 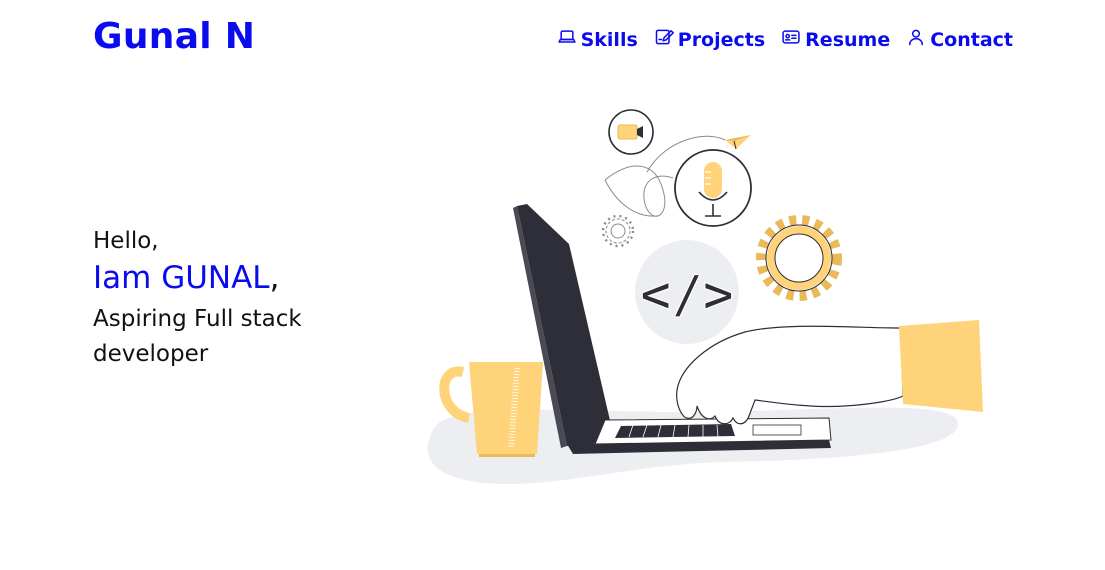 What do you see at coordinates (791, 39) in the screenshot?
I see `id-card-icon` at bounding box center [791, 39].